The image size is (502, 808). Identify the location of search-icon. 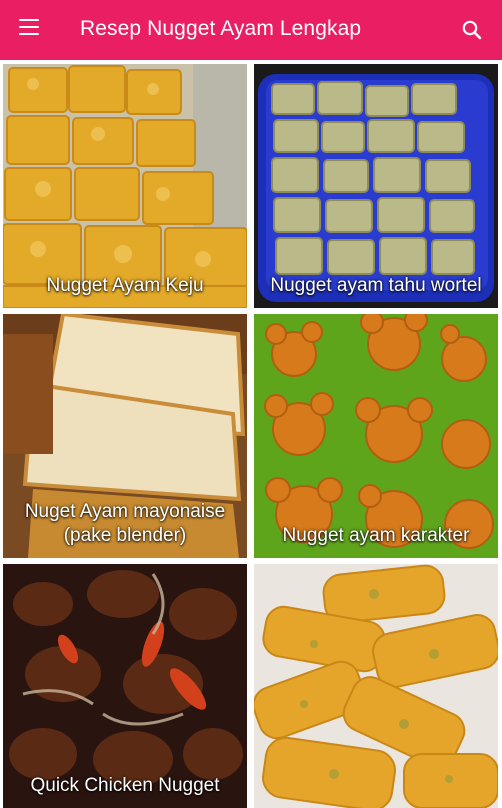
(472, 30).